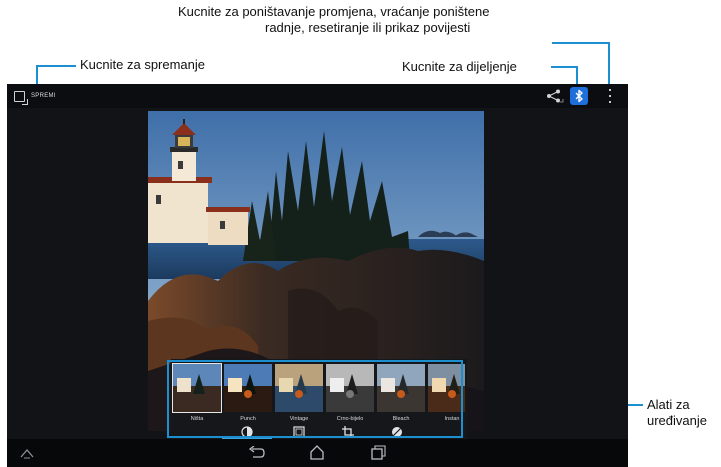 This screenshot has width=721, height=467. I want to click on tools-callout-line1: Alati za, so click(668, 404).